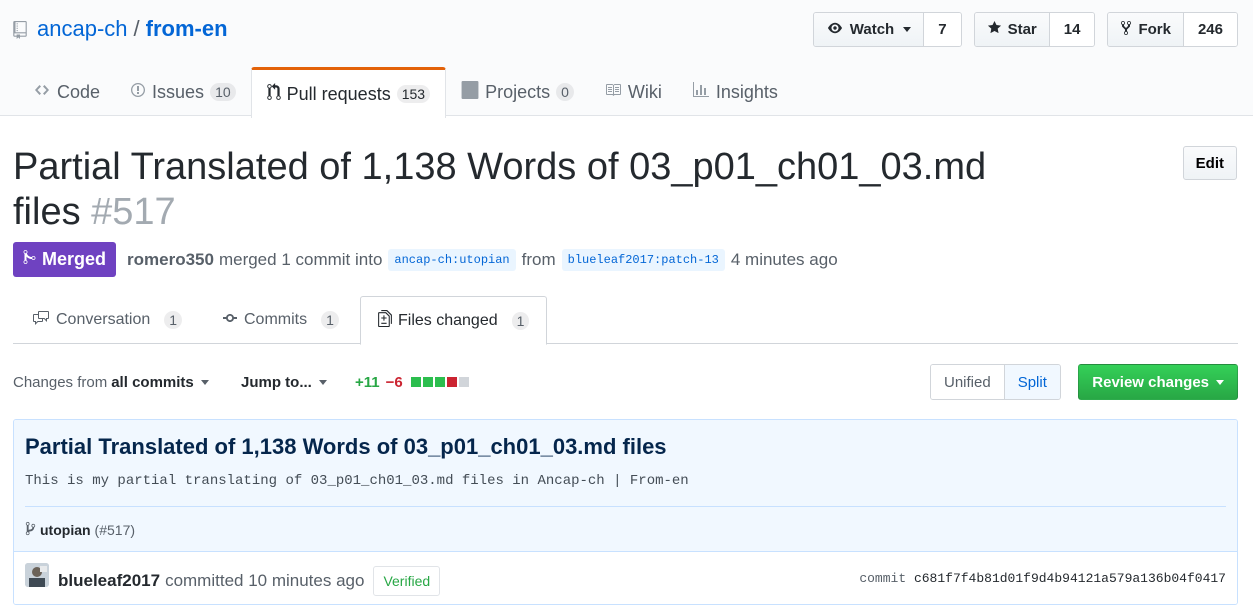  Describe the element at coordinates (1032, 382) in the screenshot. I see `split-button: Split` at that location.